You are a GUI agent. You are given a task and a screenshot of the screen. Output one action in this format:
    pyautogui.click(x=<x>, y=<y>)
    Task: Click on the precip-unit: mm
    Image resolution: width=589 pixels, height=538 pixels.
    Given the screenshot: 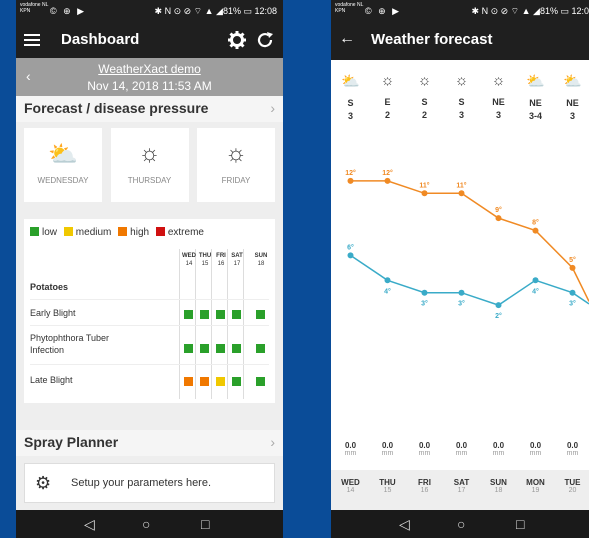 What is the action you would take?
    pyautogui.click(x=424, y=453)
    